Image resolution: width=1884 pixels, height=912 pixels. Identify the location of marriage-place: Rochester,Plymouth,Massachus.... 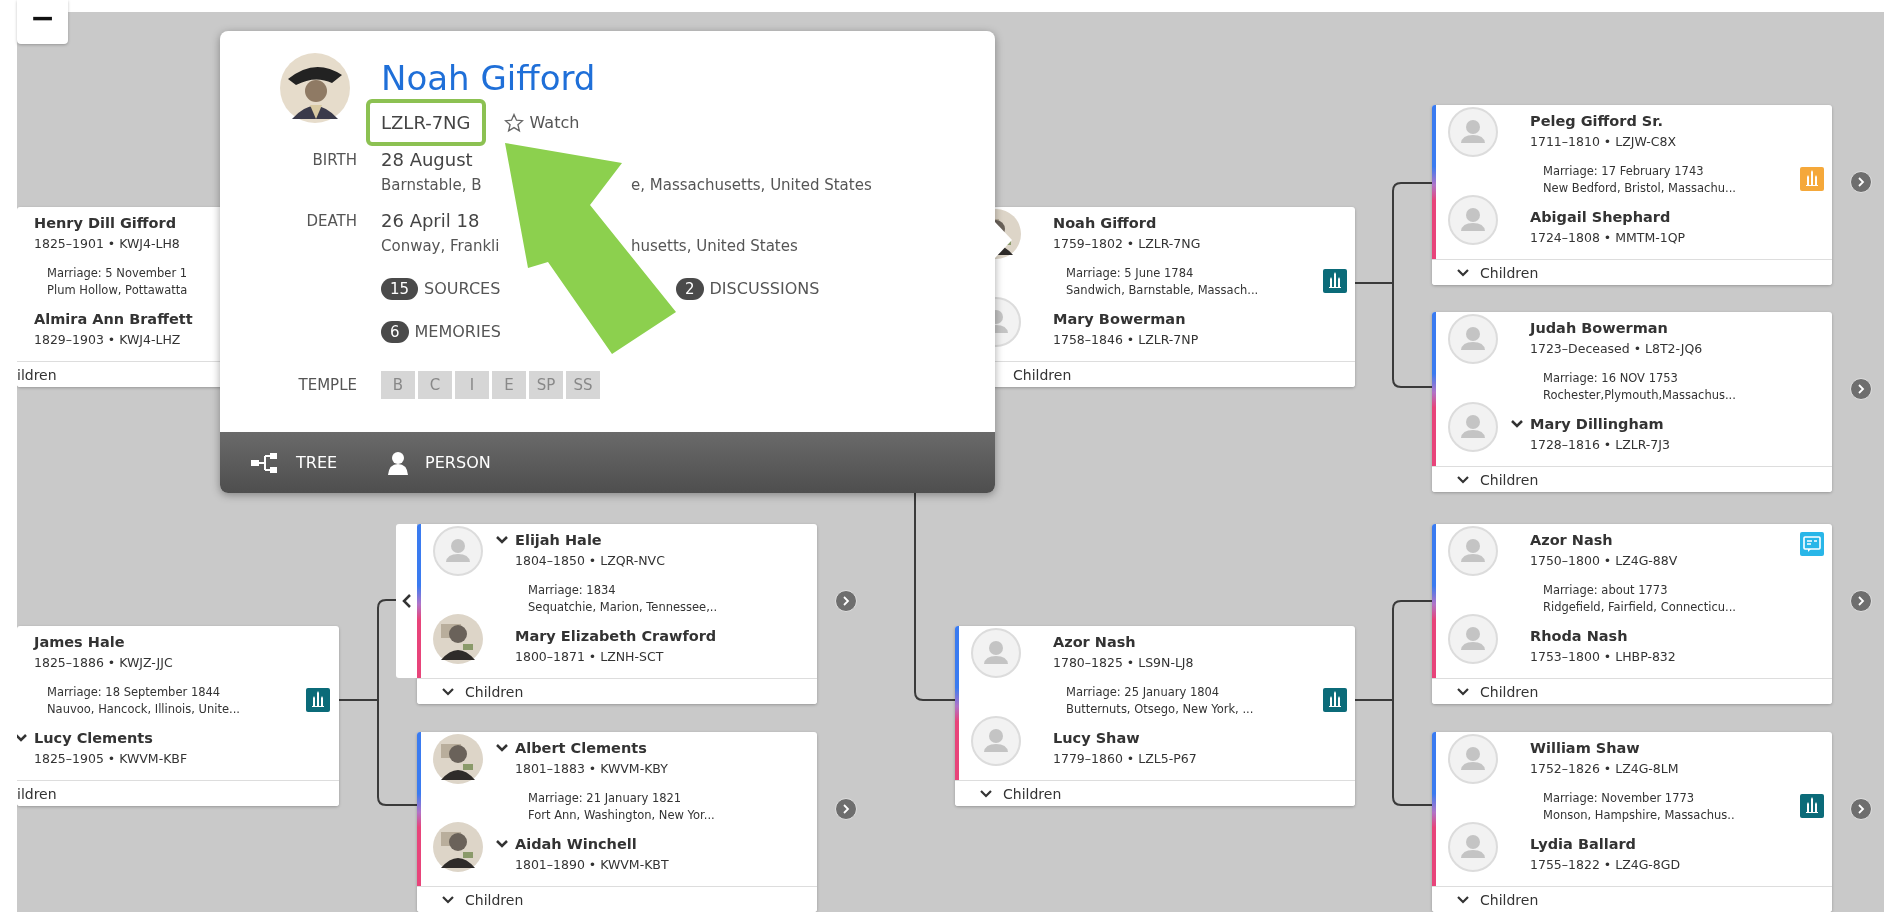
(1639, 395).